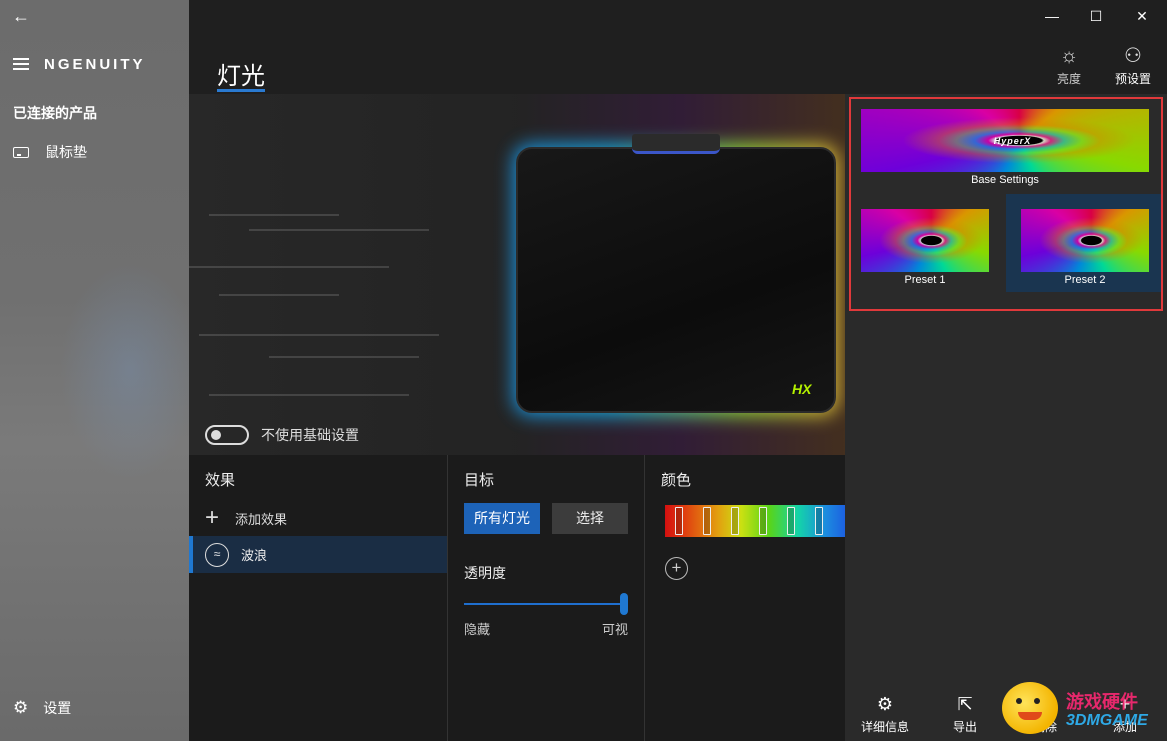 The height and width of the screenshot is (741, 1167). Describe the element at coordinates (261, 519) in the screenshot. I see `add-effect-label: 添加效果` at that location.